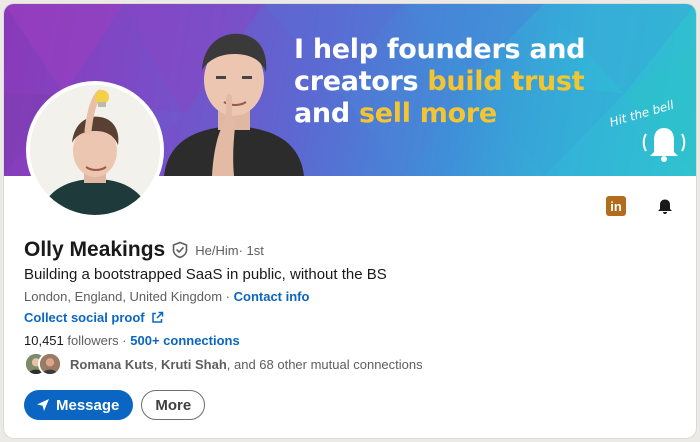 The width and height of the screenshot is (700, 442). I want to click on message-button-label: Message, so click(88, 405).